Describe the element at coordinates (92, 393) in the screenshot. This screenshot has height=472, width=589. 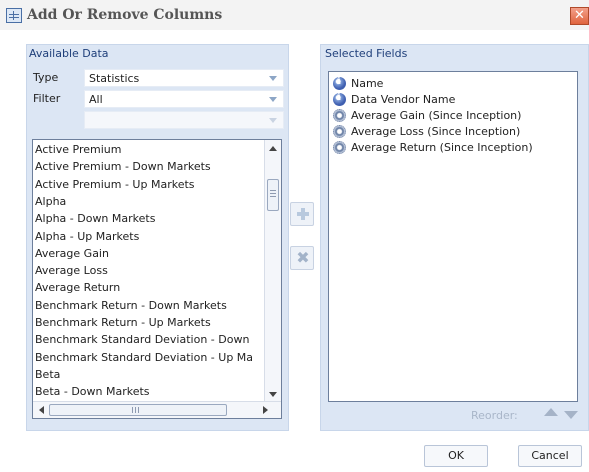
I see `list-item: Beta - Down Markets` at that location.